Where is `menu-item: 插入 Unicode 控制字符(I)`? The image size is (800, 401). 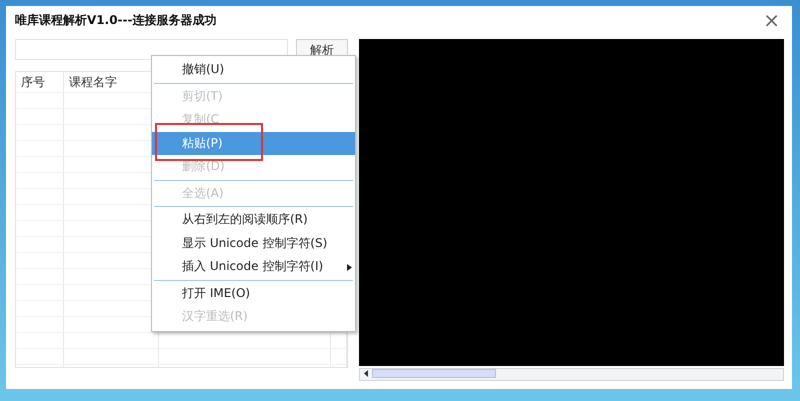 menu-item: 插入 Unicode 控制字符(I) is located at coordinates (253, 266).